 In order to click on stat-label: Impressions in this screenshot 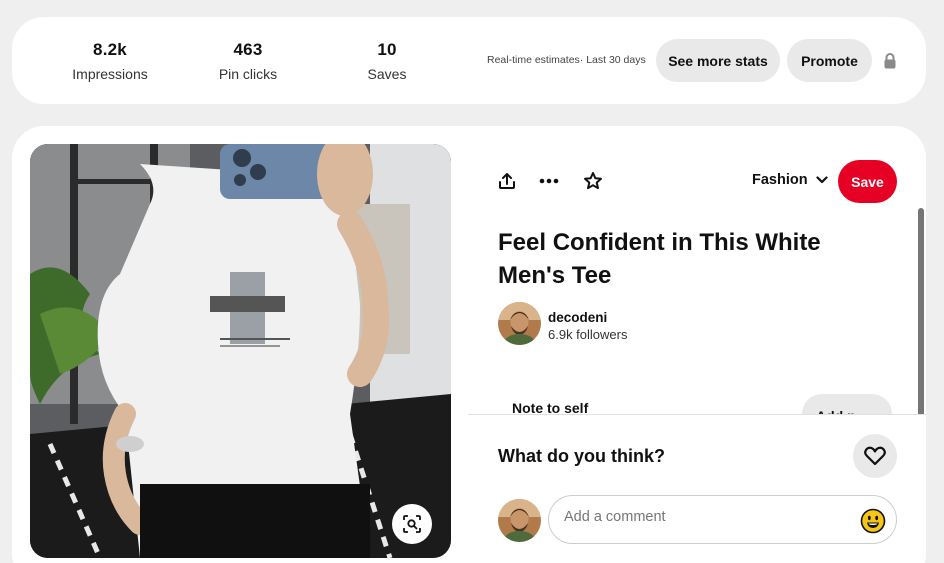, I will do `click(110, 74)`.